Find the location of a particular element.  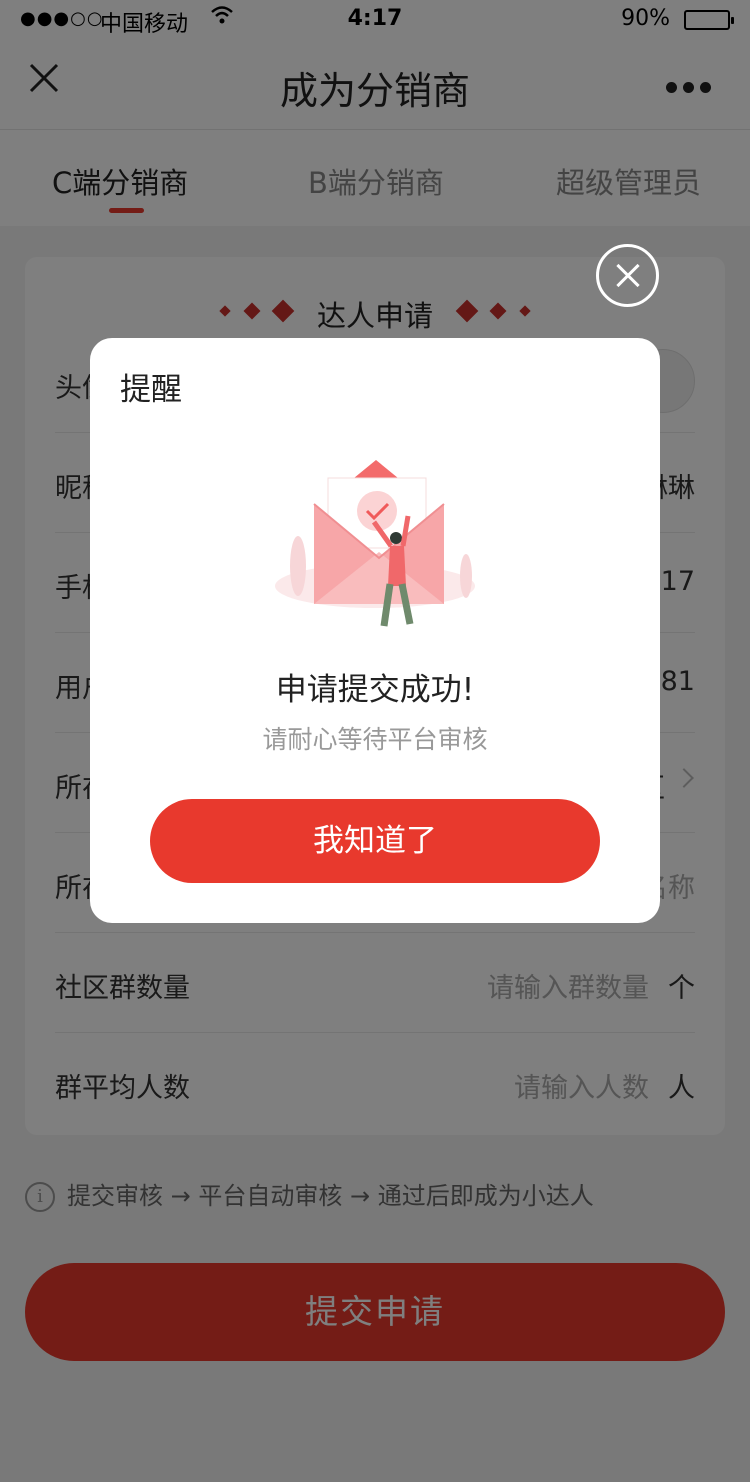

envelope-success-illustration is located at coordinates (375, 551).